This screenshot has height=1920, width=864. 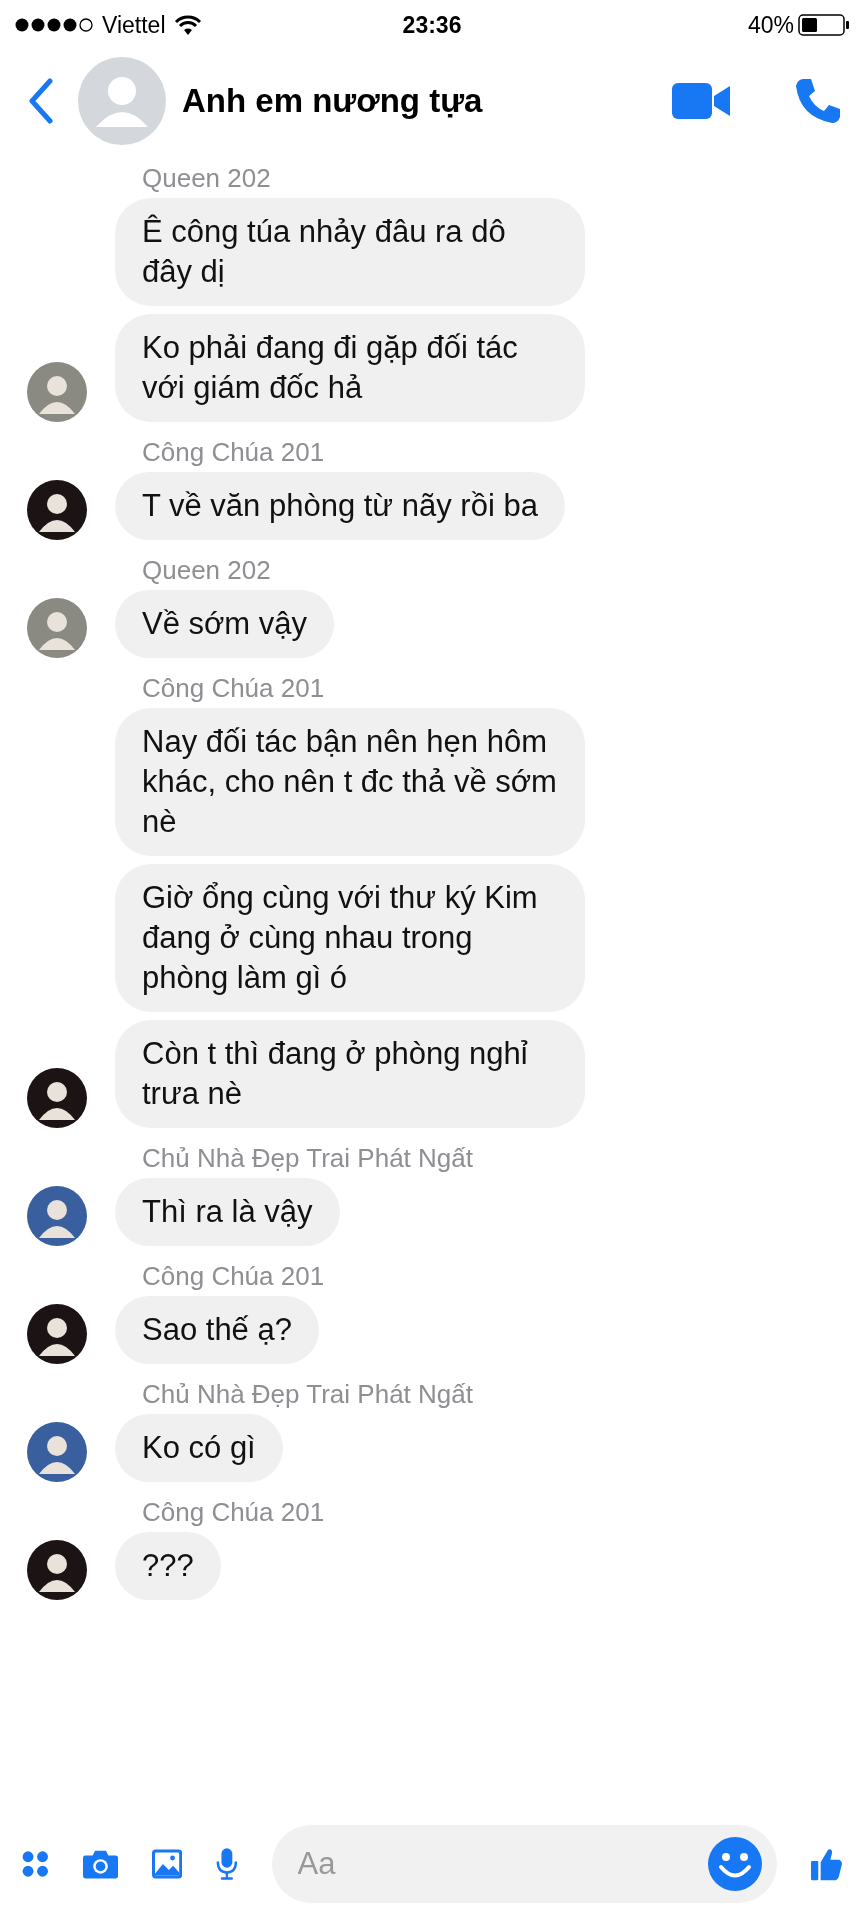 I want to click on video-call-icon, so click(x=701, y=101).